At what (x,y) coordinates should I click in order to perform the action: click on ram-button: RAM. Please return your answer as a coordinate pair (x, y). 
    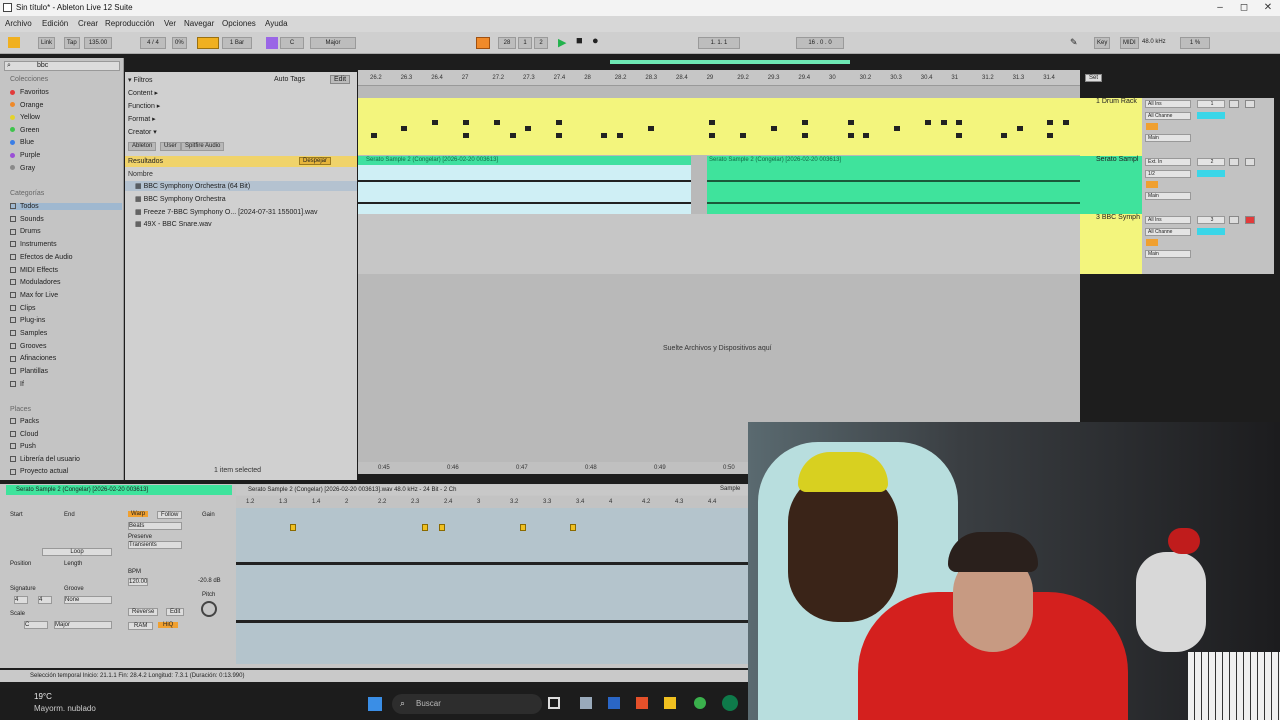
    Looking at the image, I should click on (141, 626).